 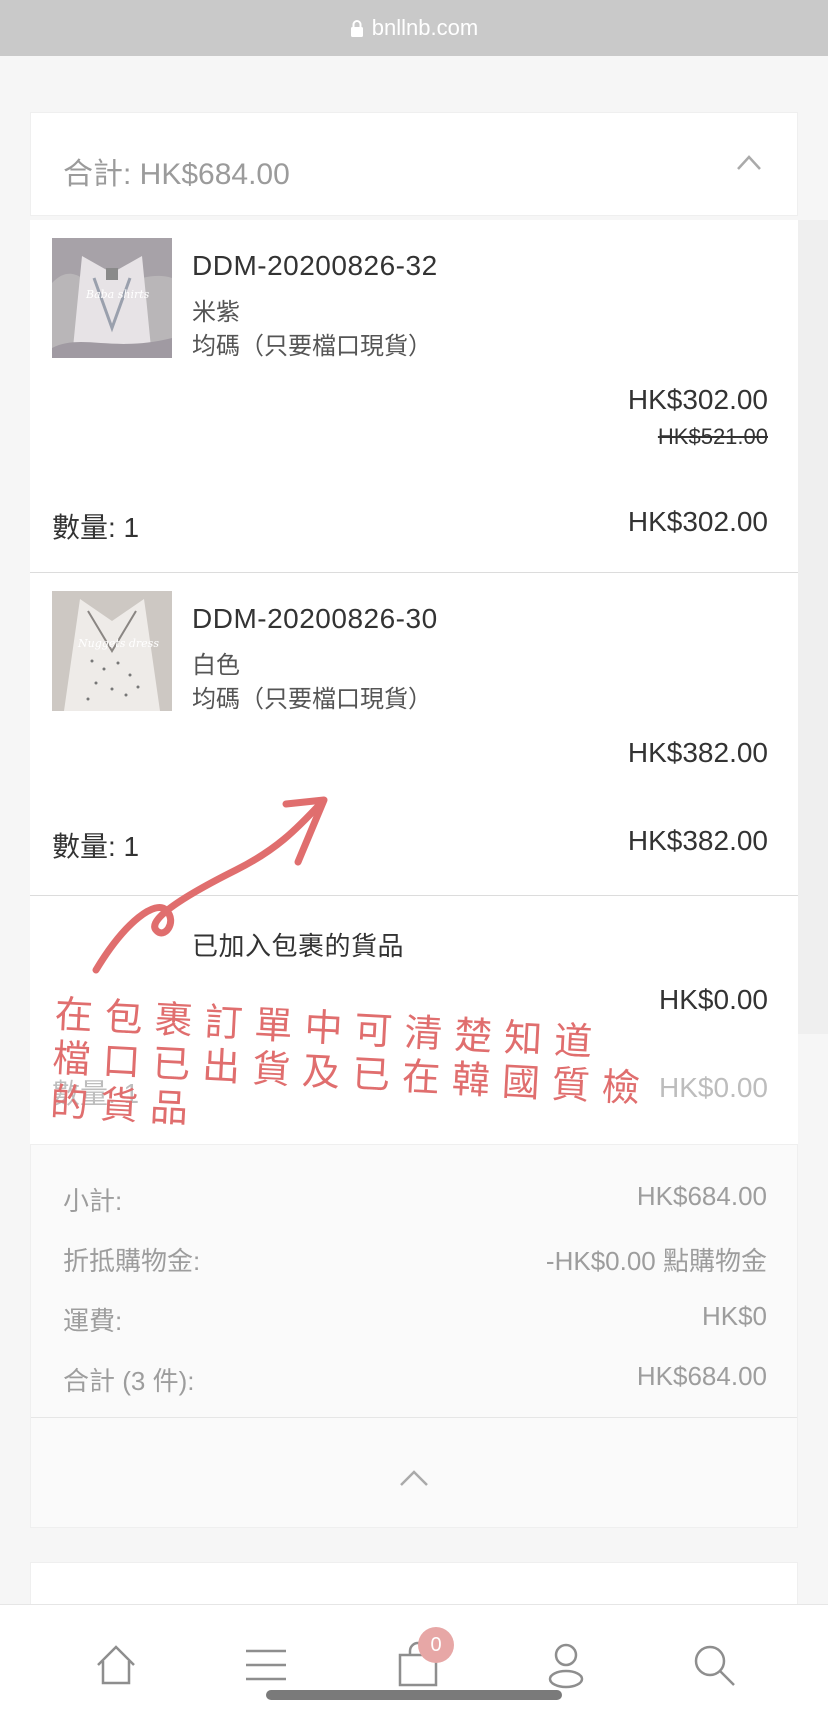 I want to click on credit-label: 折抵購物金:, so click(x=132, y=1261).